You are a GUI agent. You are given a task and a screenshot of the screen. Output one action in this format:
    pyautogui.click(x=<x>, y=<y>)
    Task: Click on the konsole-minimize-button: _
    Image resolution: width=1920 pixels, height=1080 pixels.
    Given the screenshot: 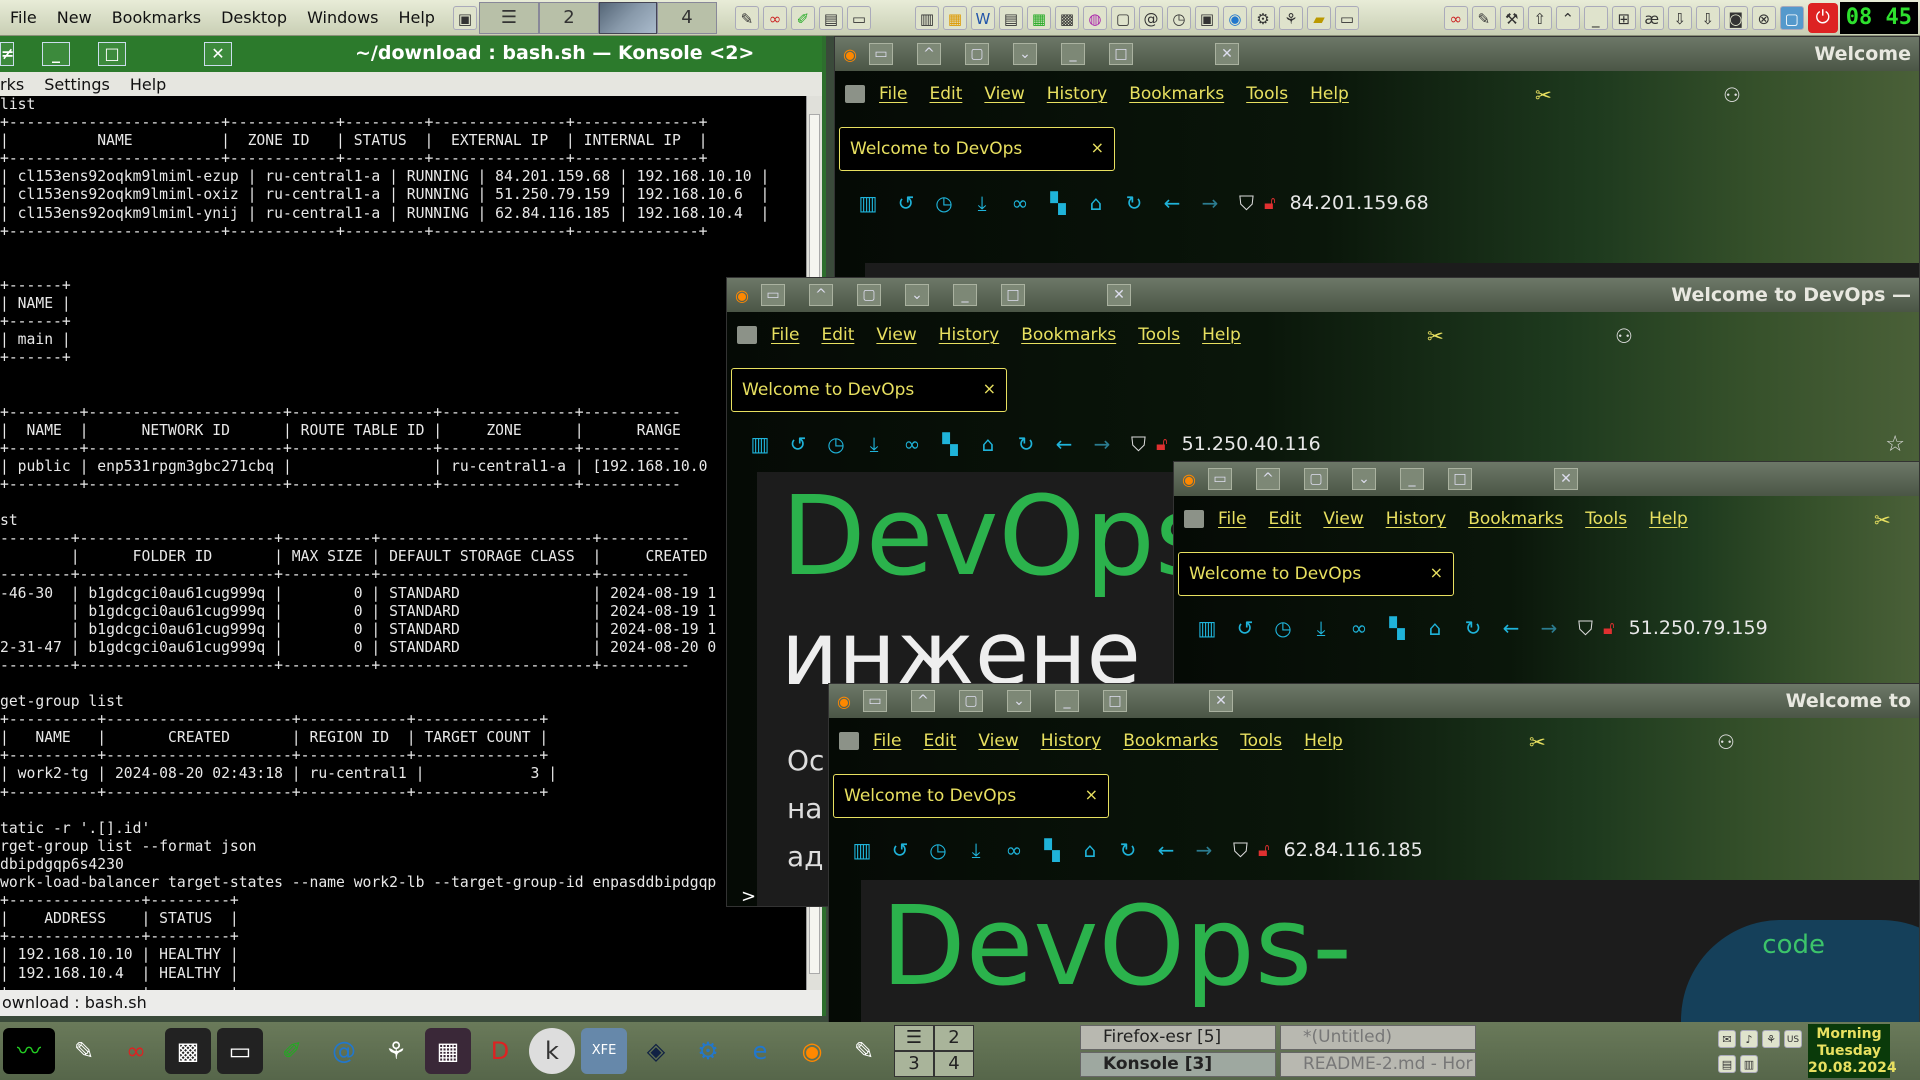 What is the action you would take?
    pyautogui.click(x=56, y=54)
    